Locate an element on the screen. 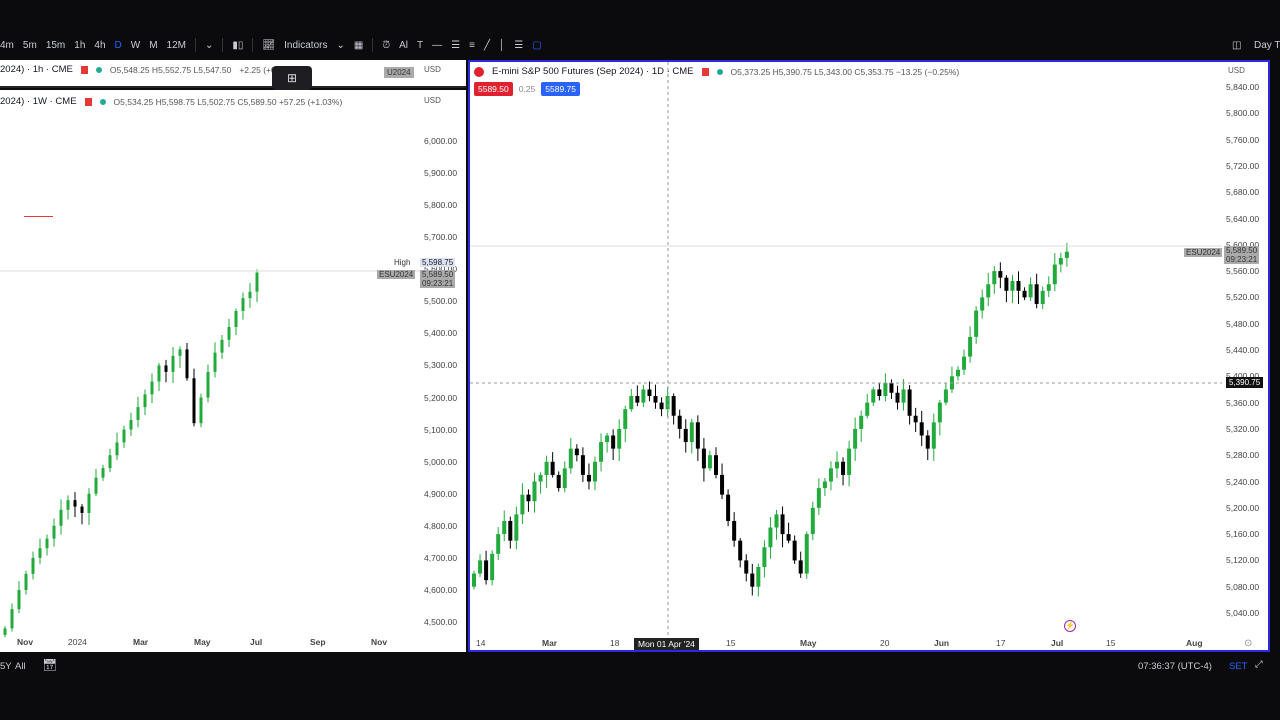 The image size is (1280, 720). time-tick: Mar is located at coordinates (141, 642).